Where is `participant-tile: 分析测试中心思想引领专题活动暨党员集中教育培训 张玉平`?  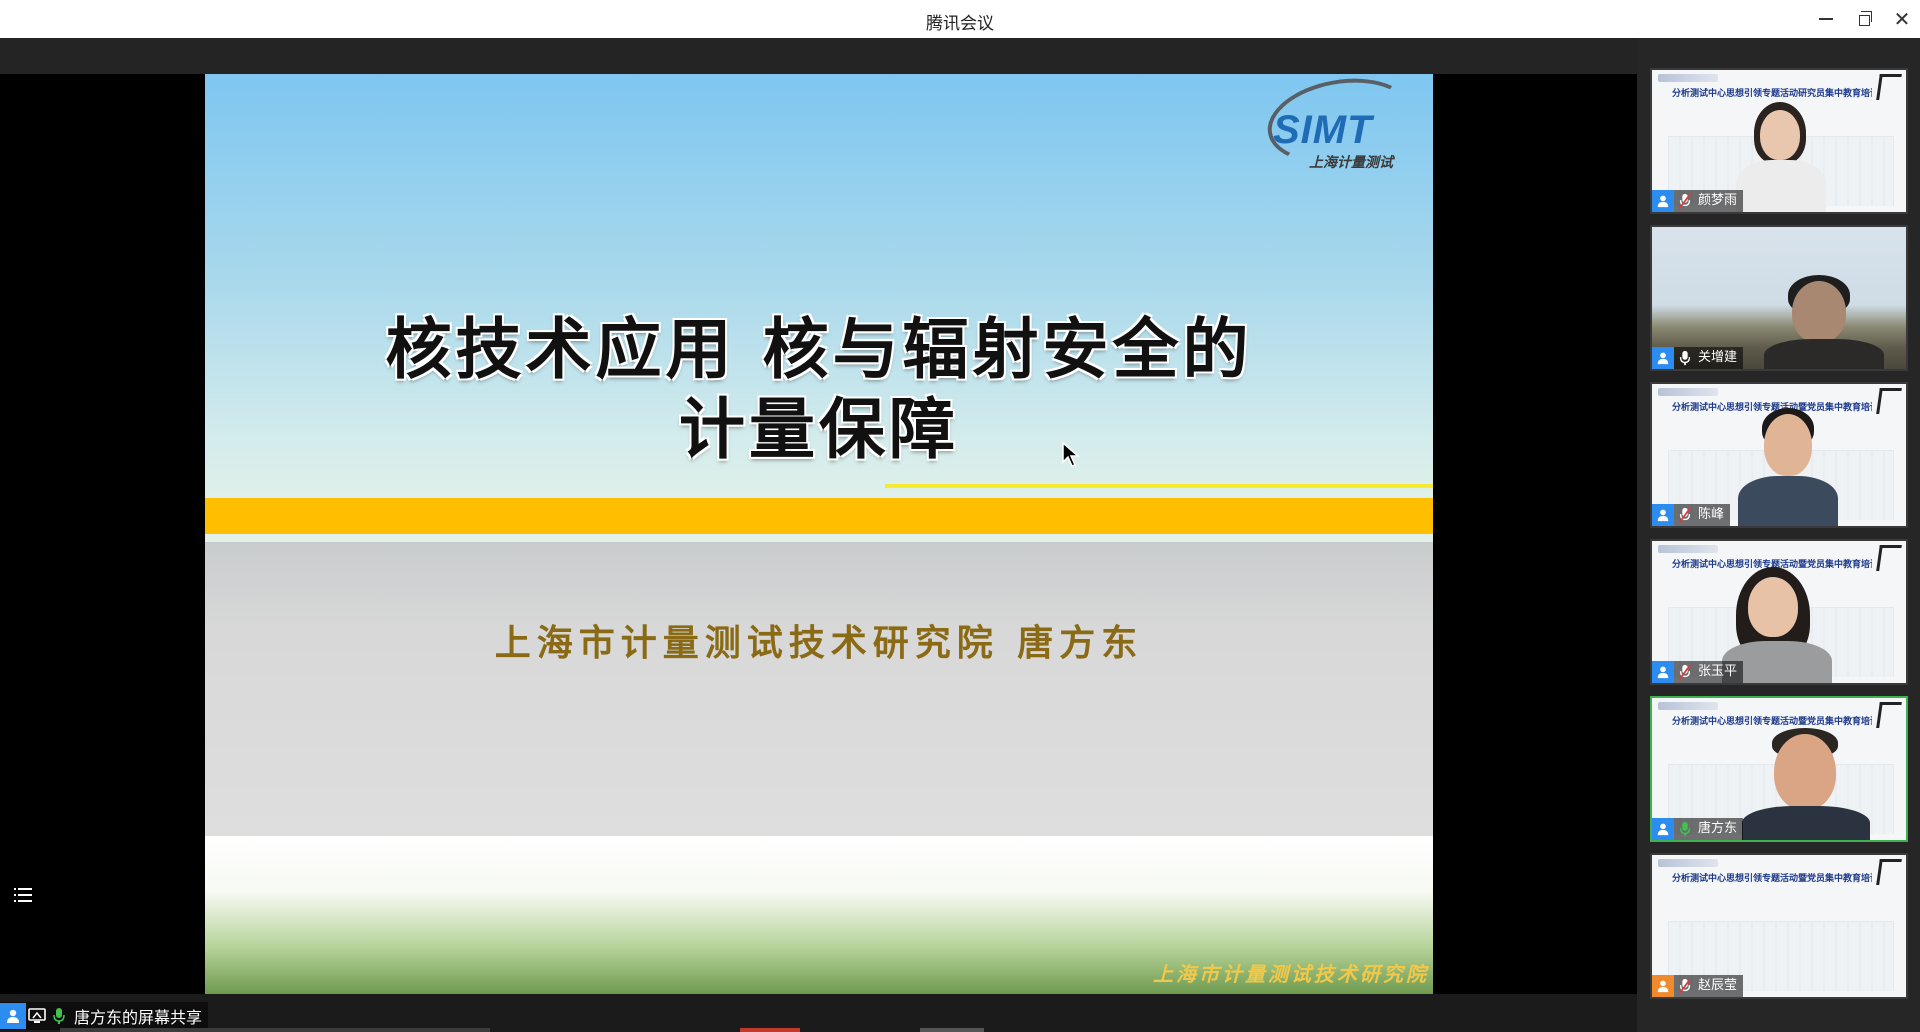 participant-tile: 分析测试中心思想引领专题活动暨党员集中教育培训 张玉平 is located at coordinates (1779, 612).